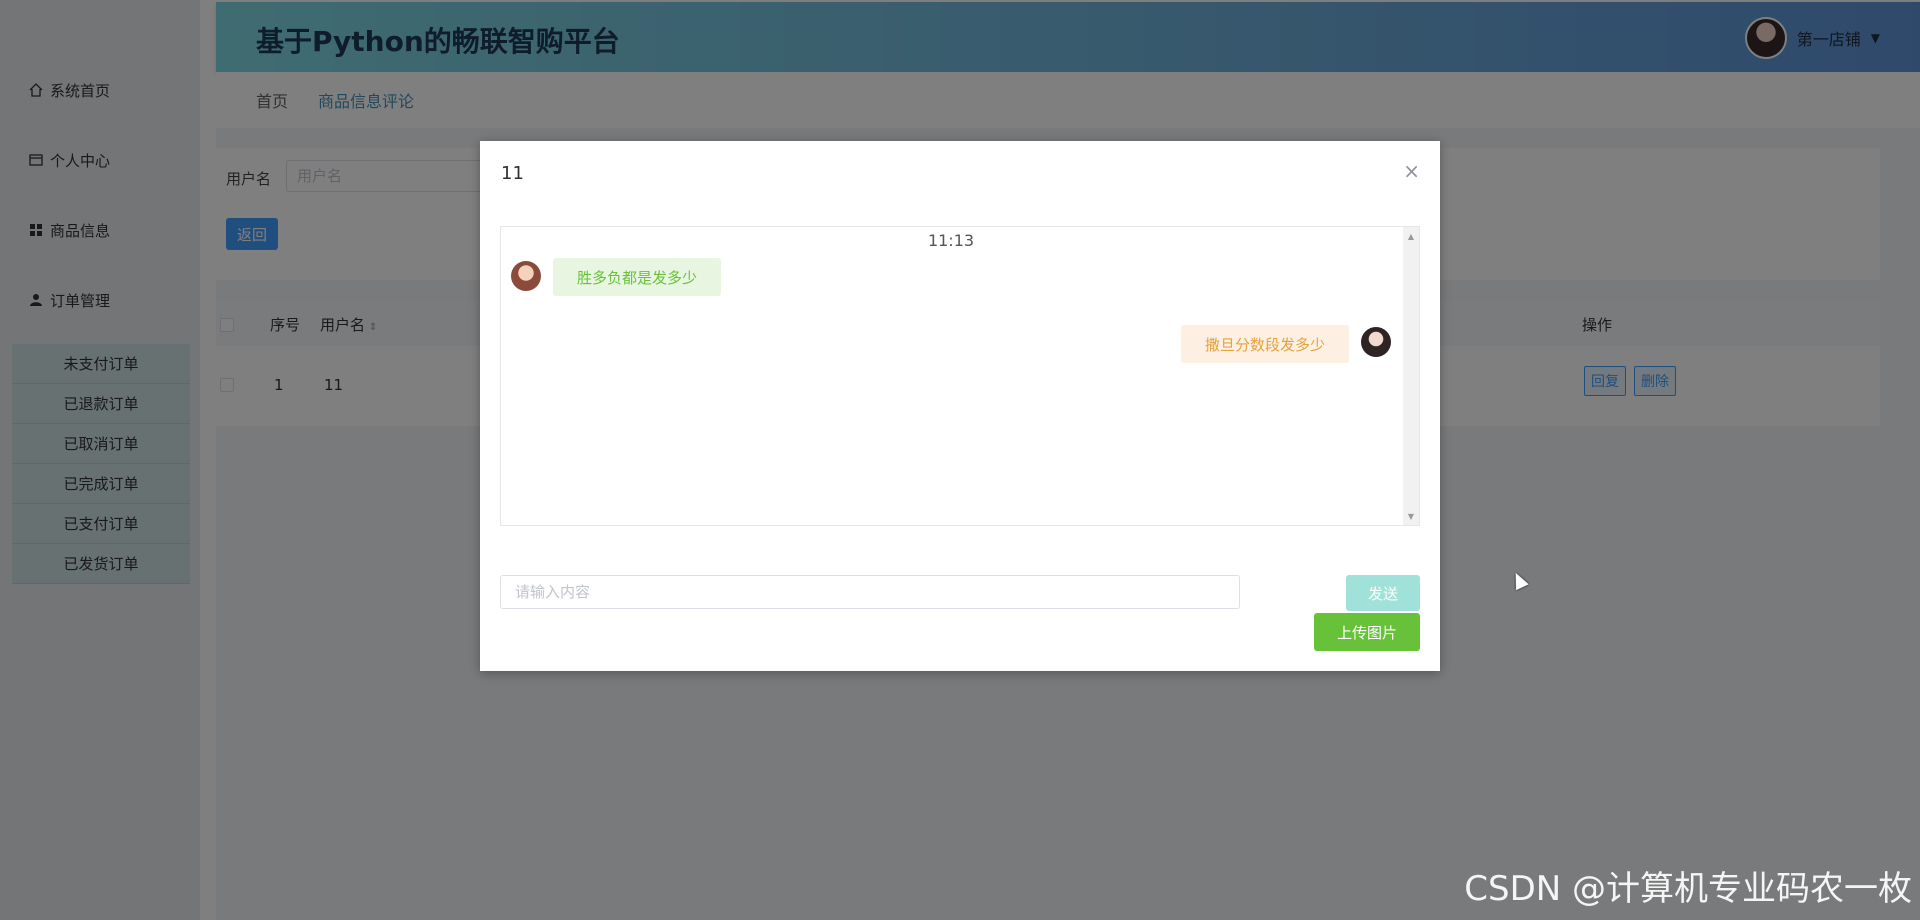 This screenshot has width=1920, height=920. I want to click on dialog-title: 11, so click(512, 173).